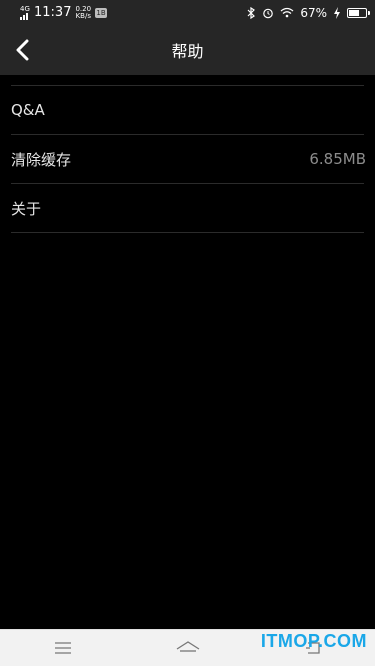 This screenshot has width=375, height=666. I want to click on battery-percent: 67%, so click(313, 12).